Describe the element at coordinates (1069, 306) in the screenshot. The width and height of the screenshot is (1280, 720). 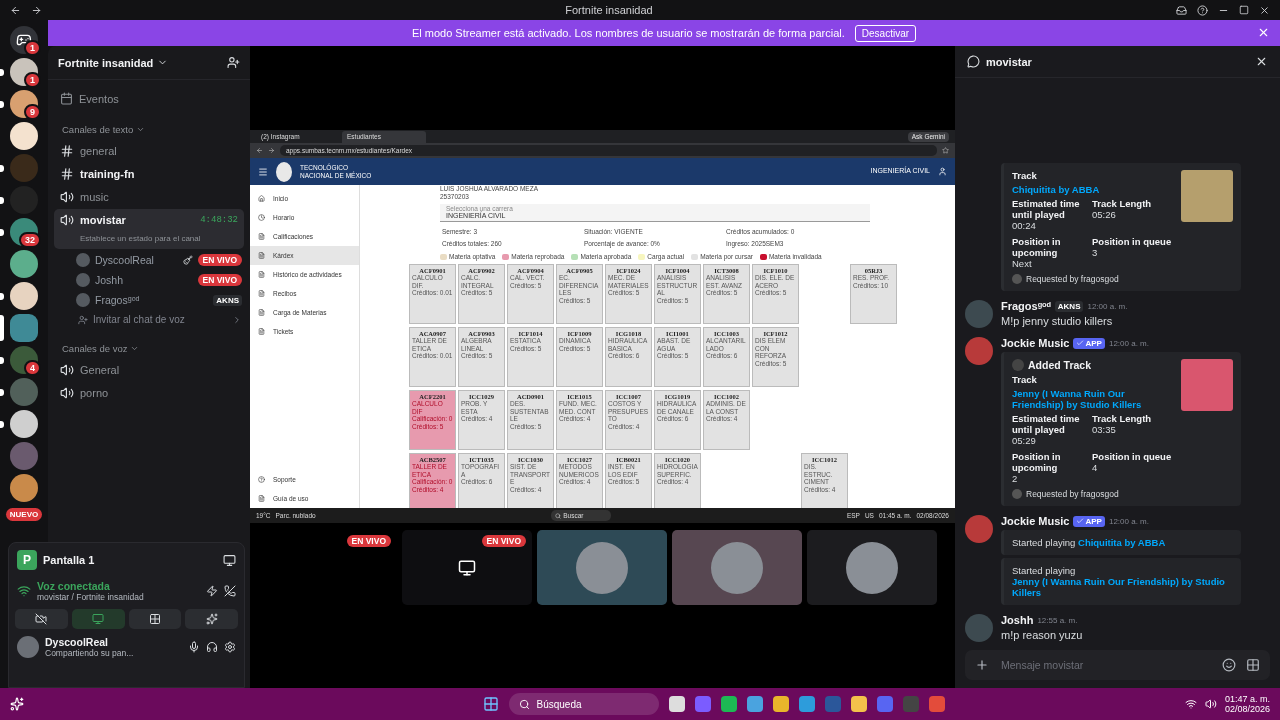
I see `role-tag: AKNS` at that location.